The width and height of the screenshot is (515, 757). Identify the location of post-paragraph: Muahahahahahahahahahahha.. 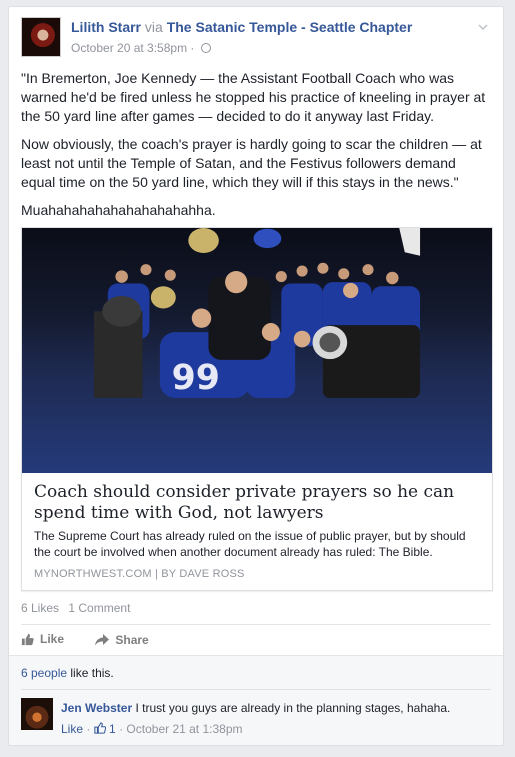
(118, 210).